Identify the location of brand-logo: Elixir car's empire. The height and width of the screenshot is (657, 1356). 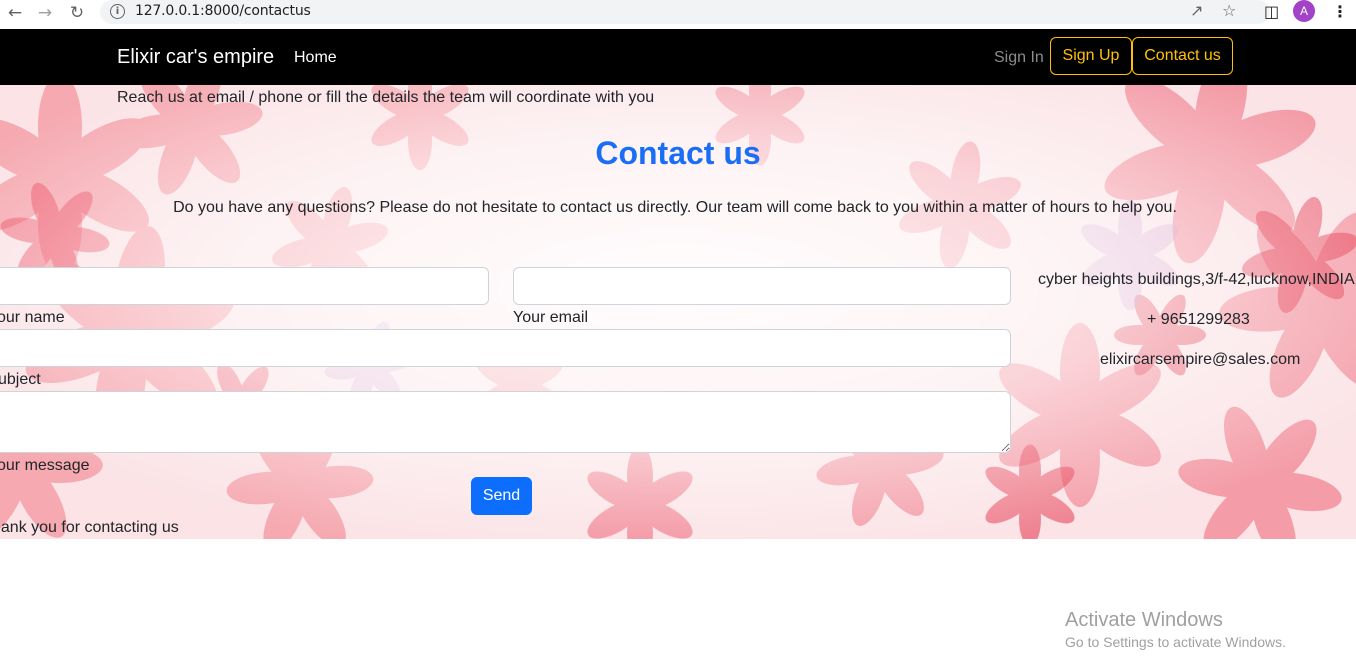
(195, 57).